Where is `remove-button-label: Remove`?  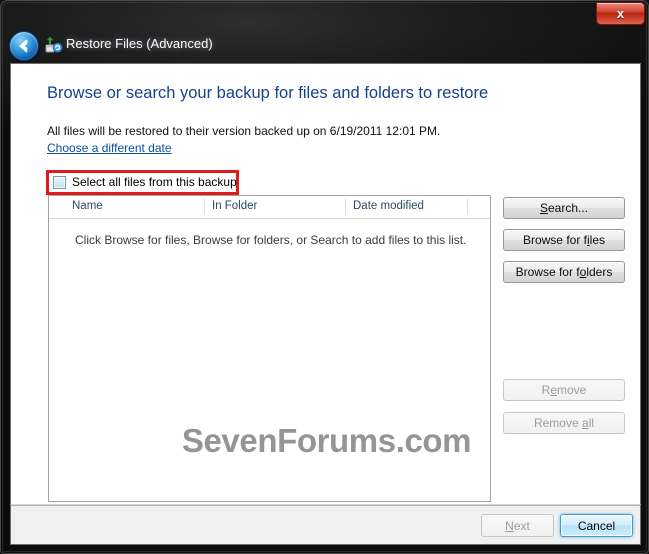
remove-button-label: Remove is located at coordinates (564, 390).